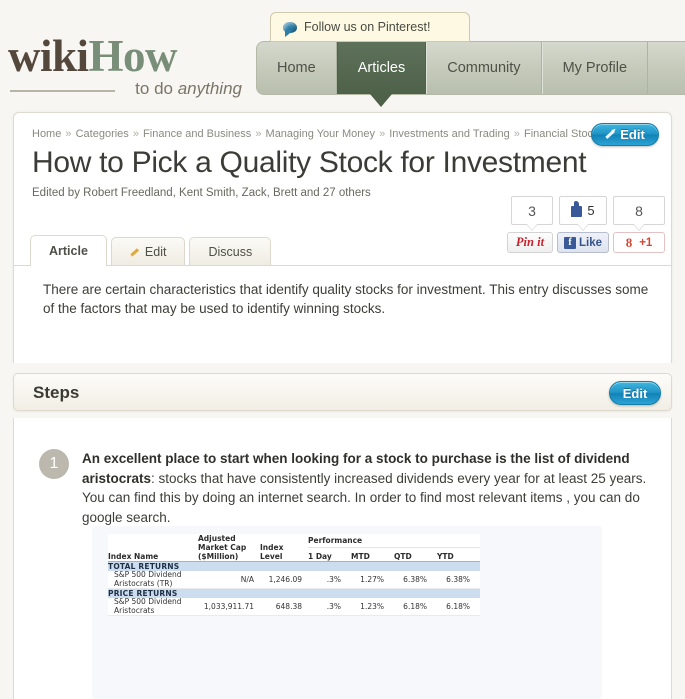 This screenshot has height=699, width=685. What do you see at coordinates (394, 541) in the screenshot?
I see `col-header-performance: Performance` at bounding box center [394, 541].